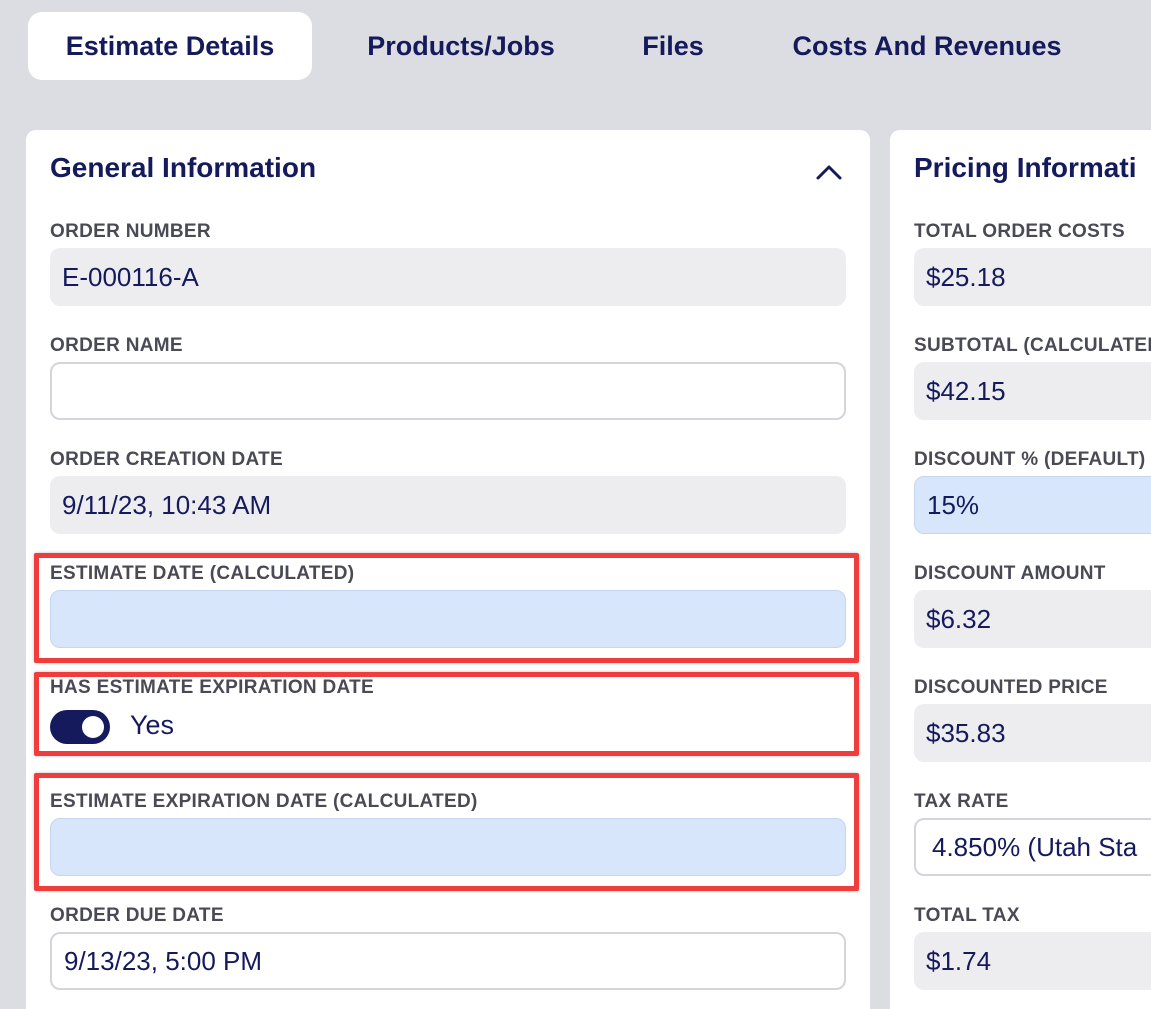 This screenshot has height=1009, width=1151. Describe the element at coordinates (1011, 687) in the screenshot. I see `discounted-price-label: DISCOUNTED PRICE` at that location.